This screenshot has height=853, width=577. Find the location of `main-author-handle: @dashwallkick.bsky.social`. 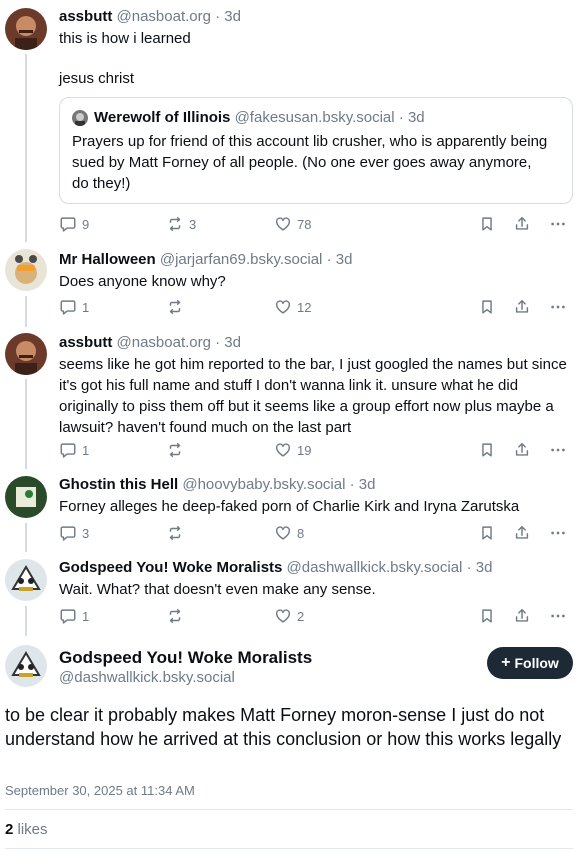

main-author-handle: @dashwallkick.bsky.social is located at coordinates (147, 678).